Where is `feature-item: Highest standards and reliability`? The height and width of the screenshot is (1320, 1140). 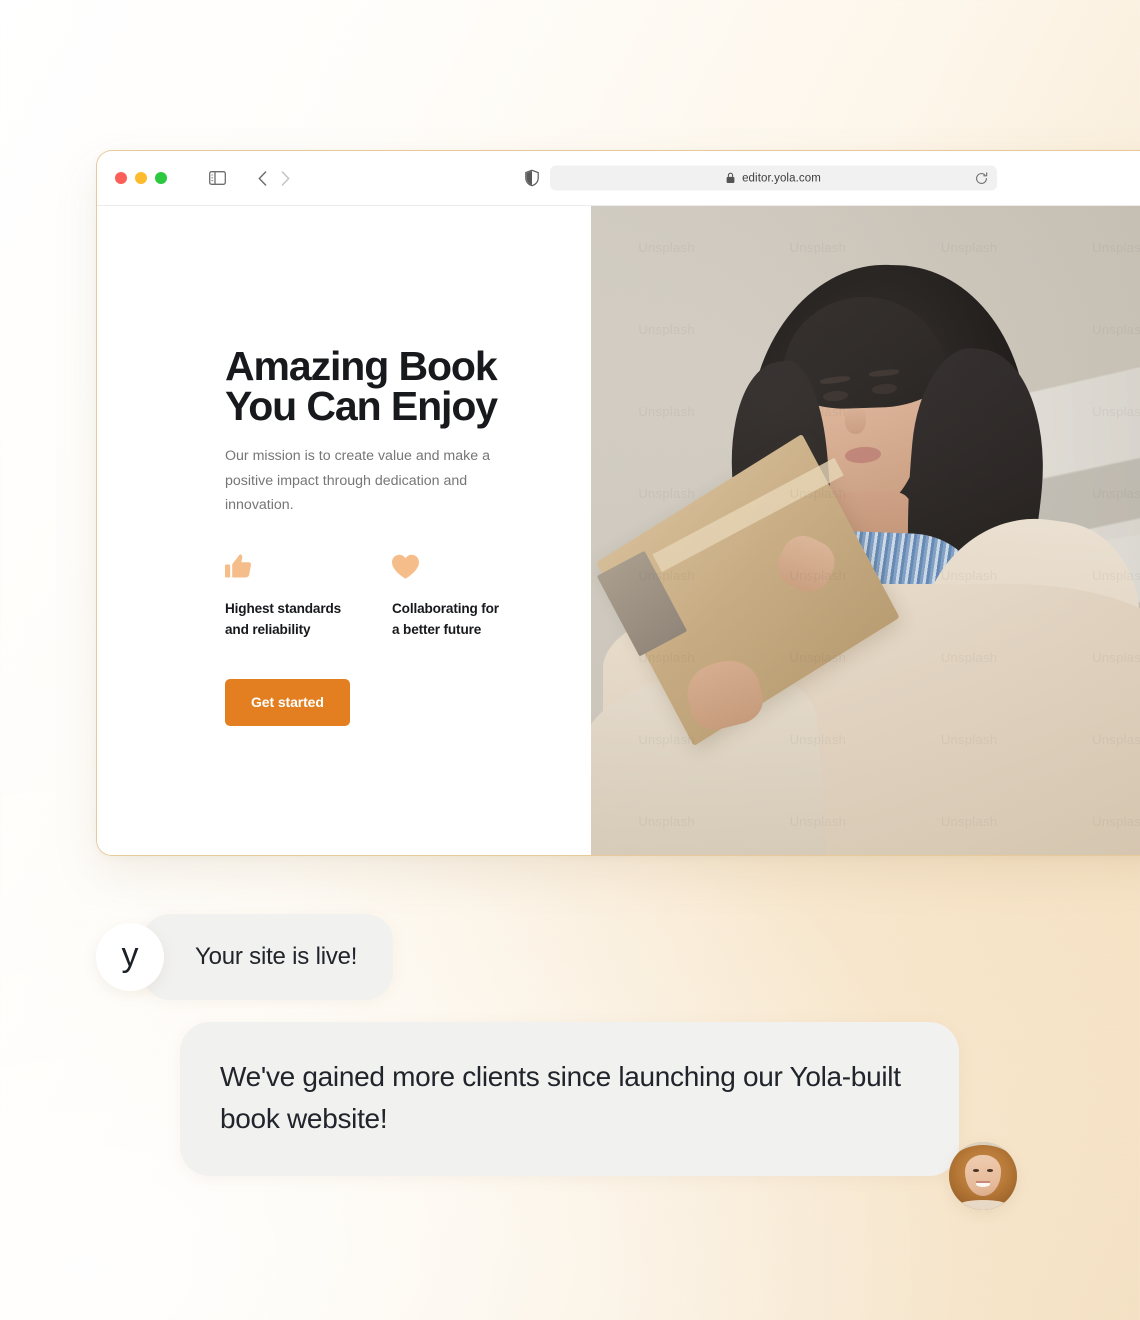 feature-item: Highest standards and reliability is located at coordinates (297, 598).